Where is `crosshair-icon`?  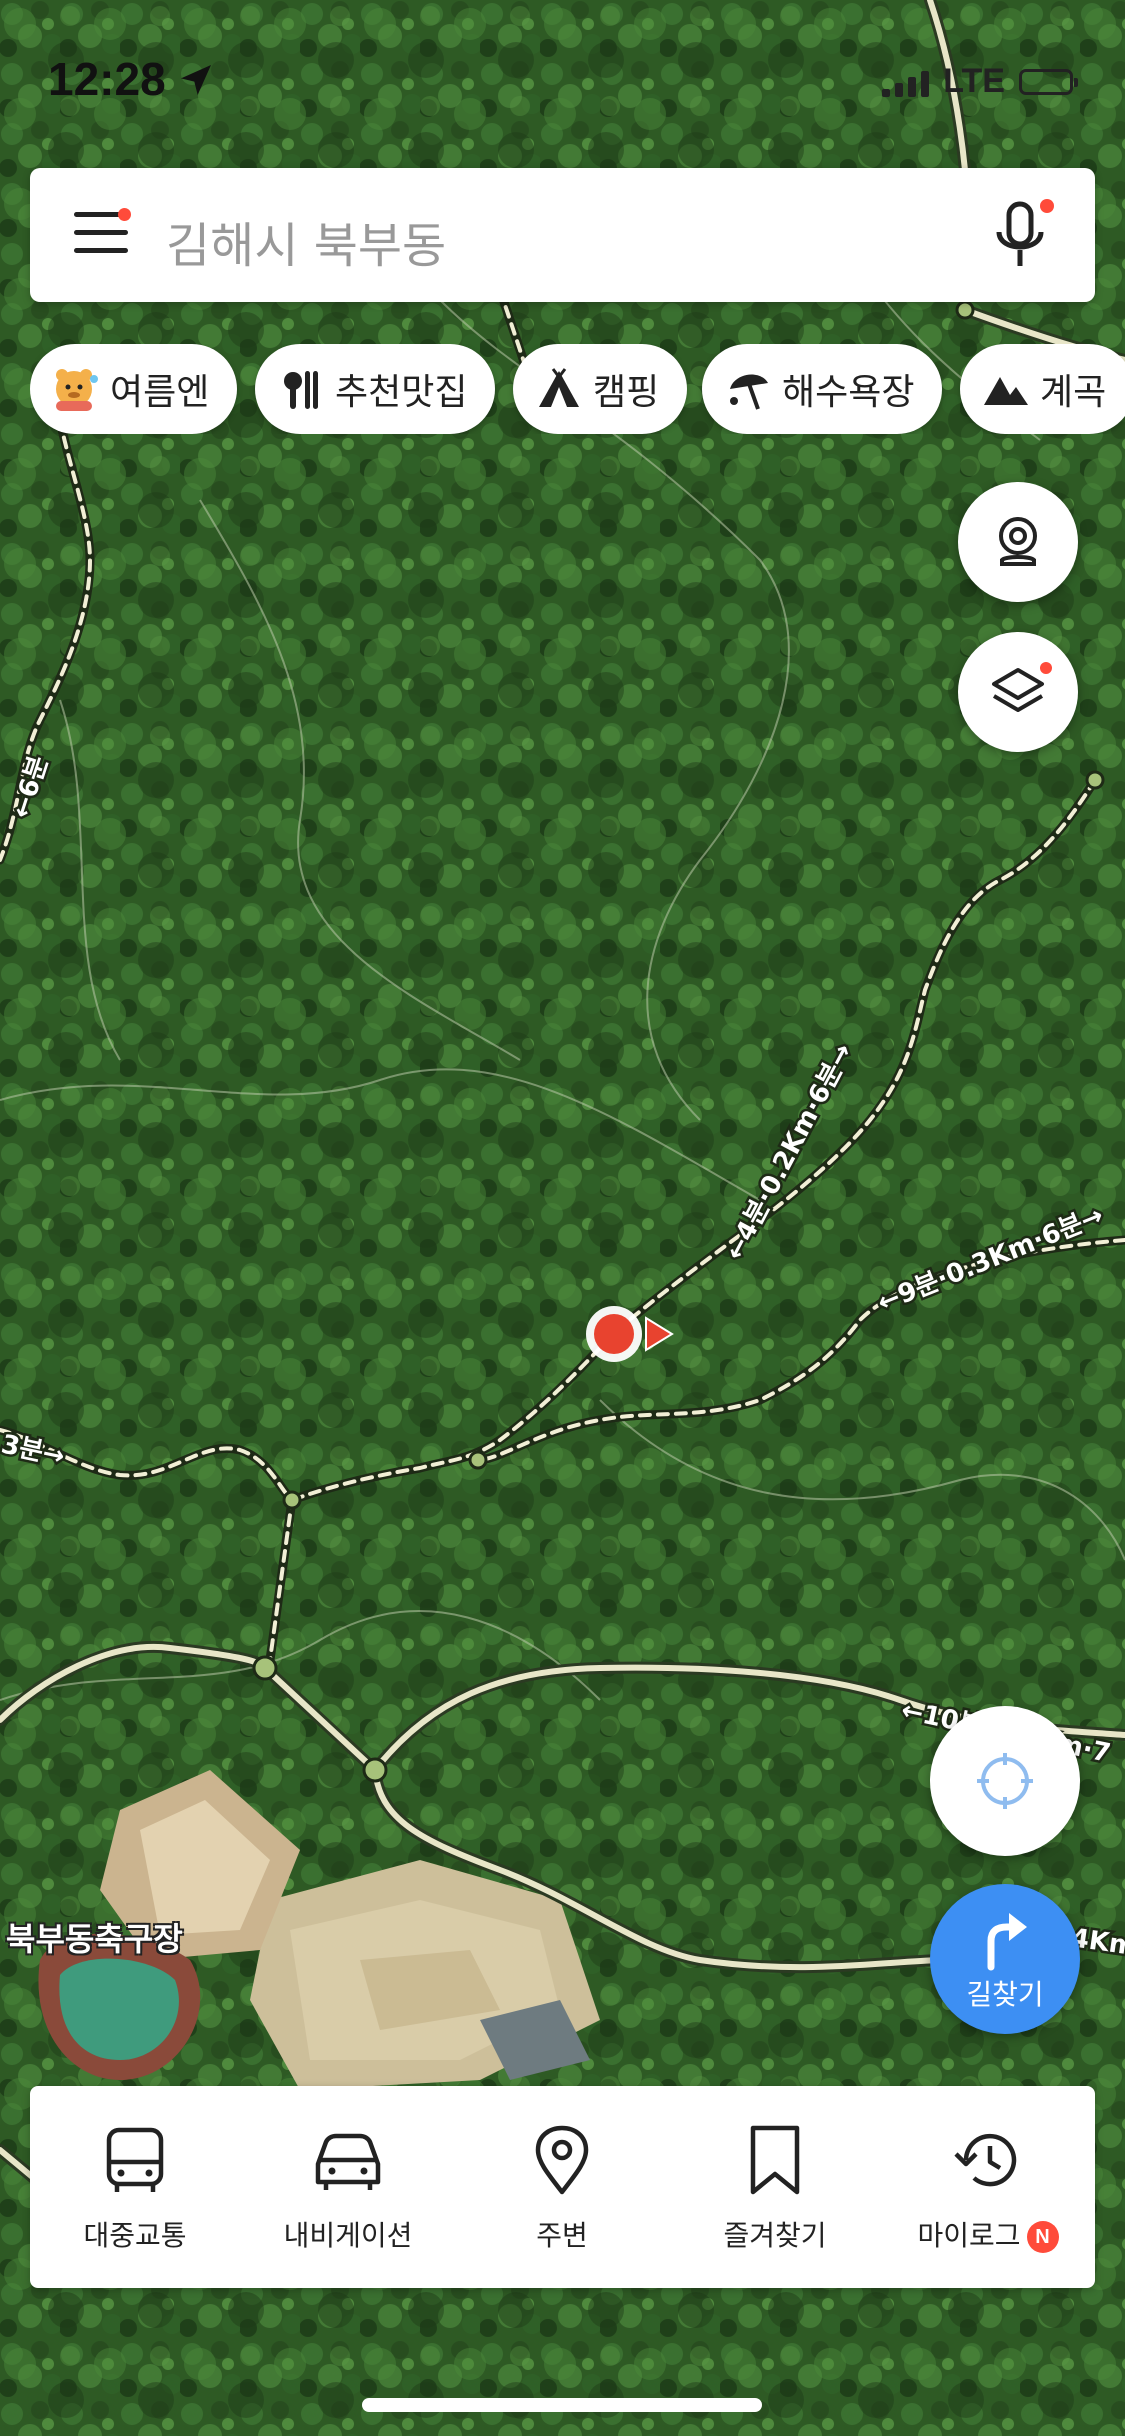 crosshair-icon is located at coordinates (1005, 1781).